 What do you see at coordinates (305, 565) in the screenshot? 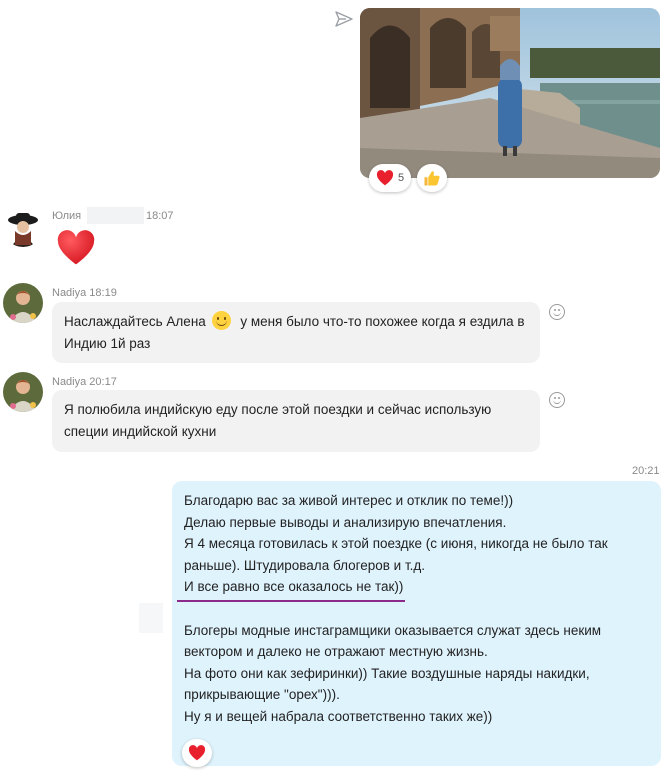
I see `message-line: раньше). Штудировала блогеров и т.д.` at bounding box center [305, 565].